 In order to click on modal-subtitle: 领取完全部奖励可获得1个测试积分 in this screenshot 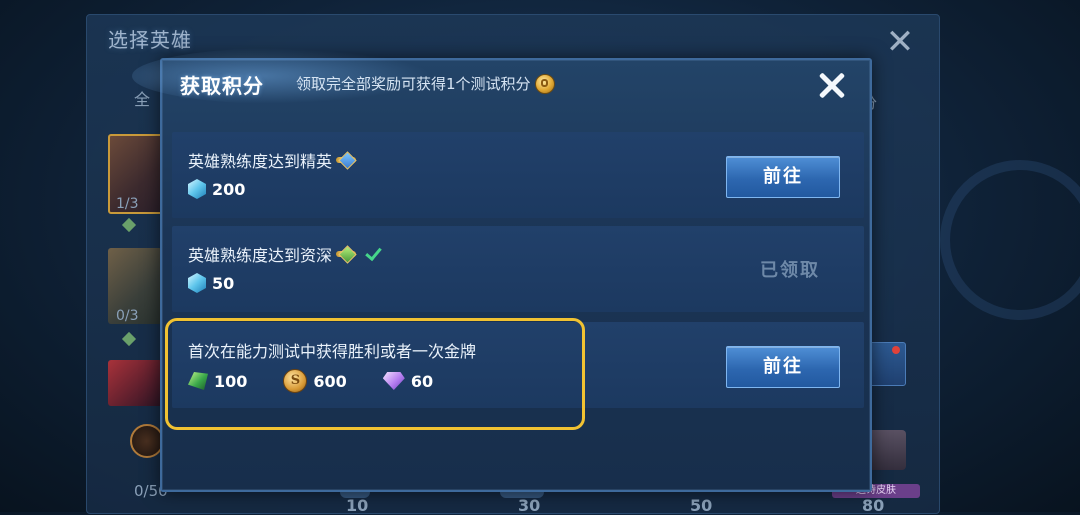, I will do `click(425, 83)`.